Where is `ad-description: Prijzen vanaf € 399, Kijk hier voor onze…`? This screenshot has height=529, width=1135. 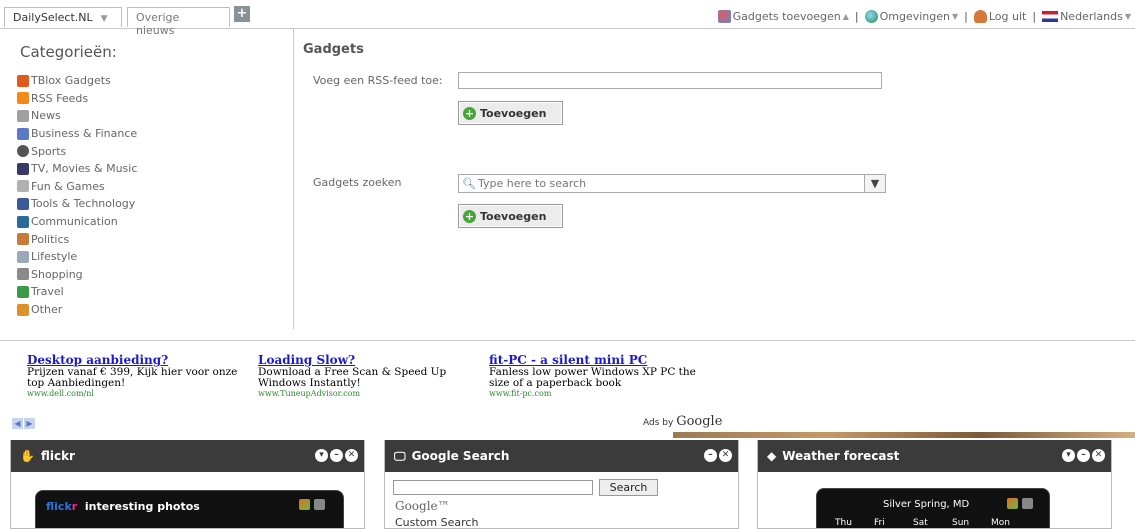 ad-description: Prijzen vanaf € 399, Kijk hier voor onze… is located at coordinates (132, 377).